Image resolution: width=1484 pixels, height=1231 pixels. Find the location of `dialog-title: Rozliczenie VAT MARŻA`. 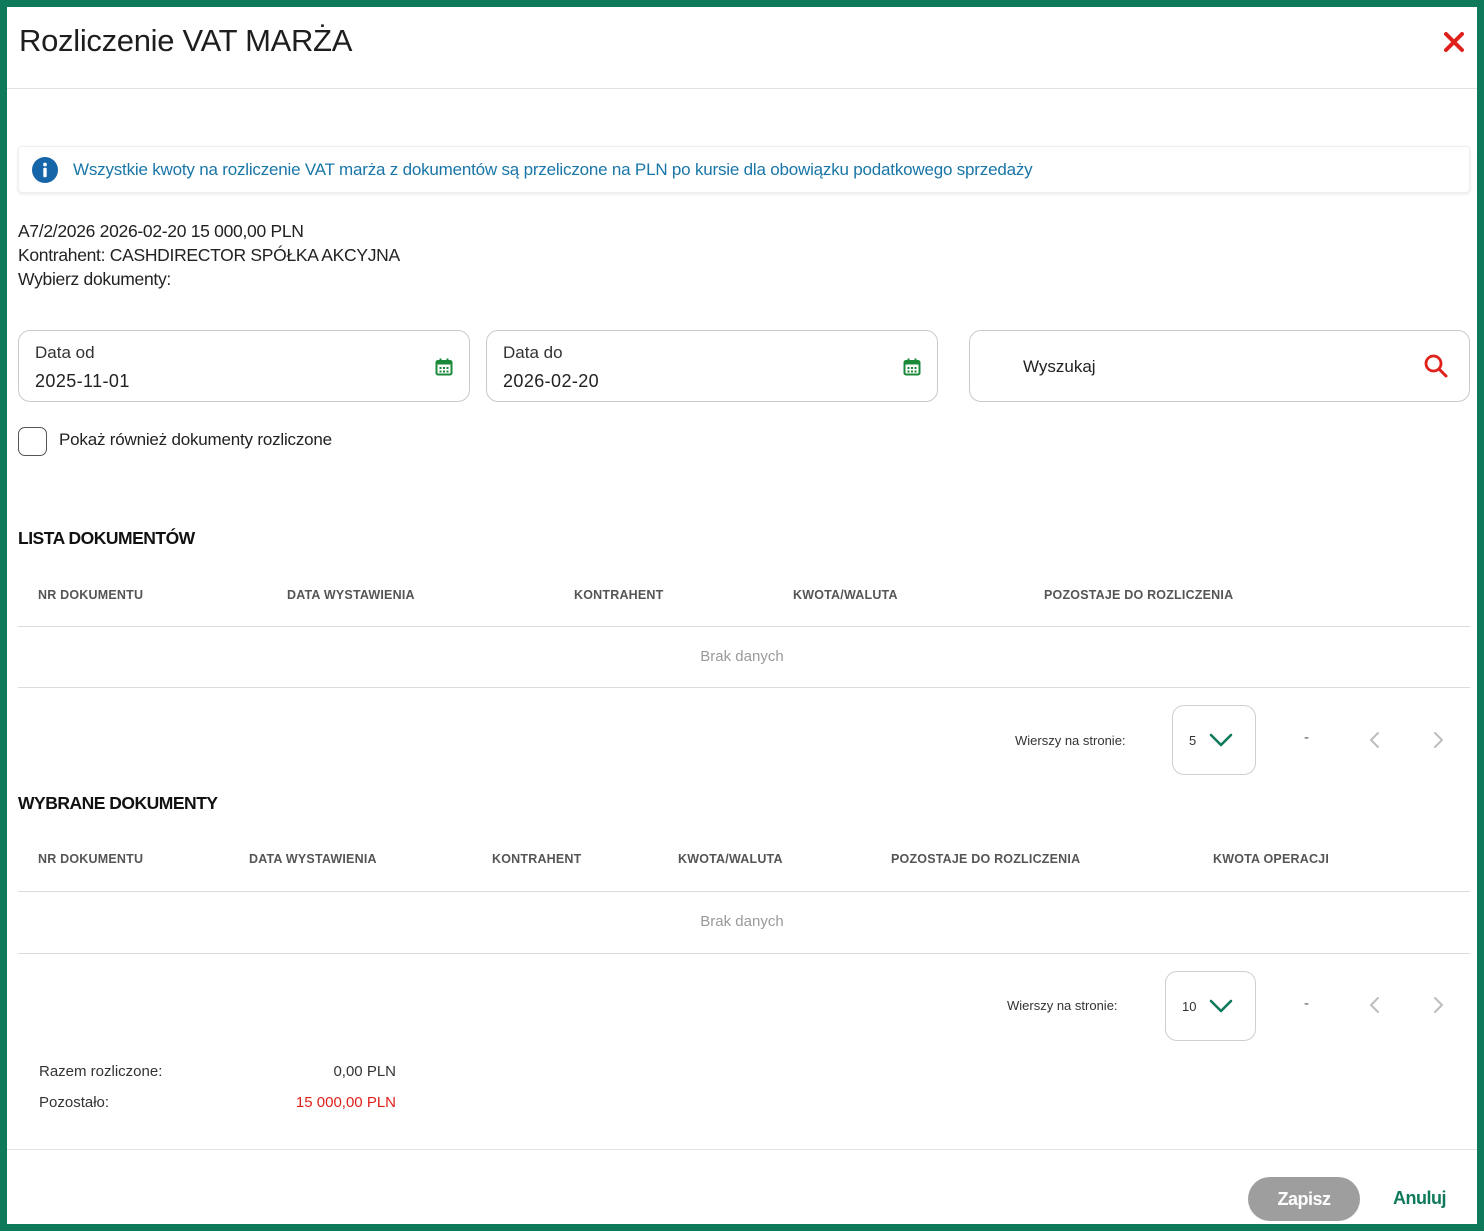

dialog-title: Rozliczenie VAT MARŻA is located at coordinates (186, 40).